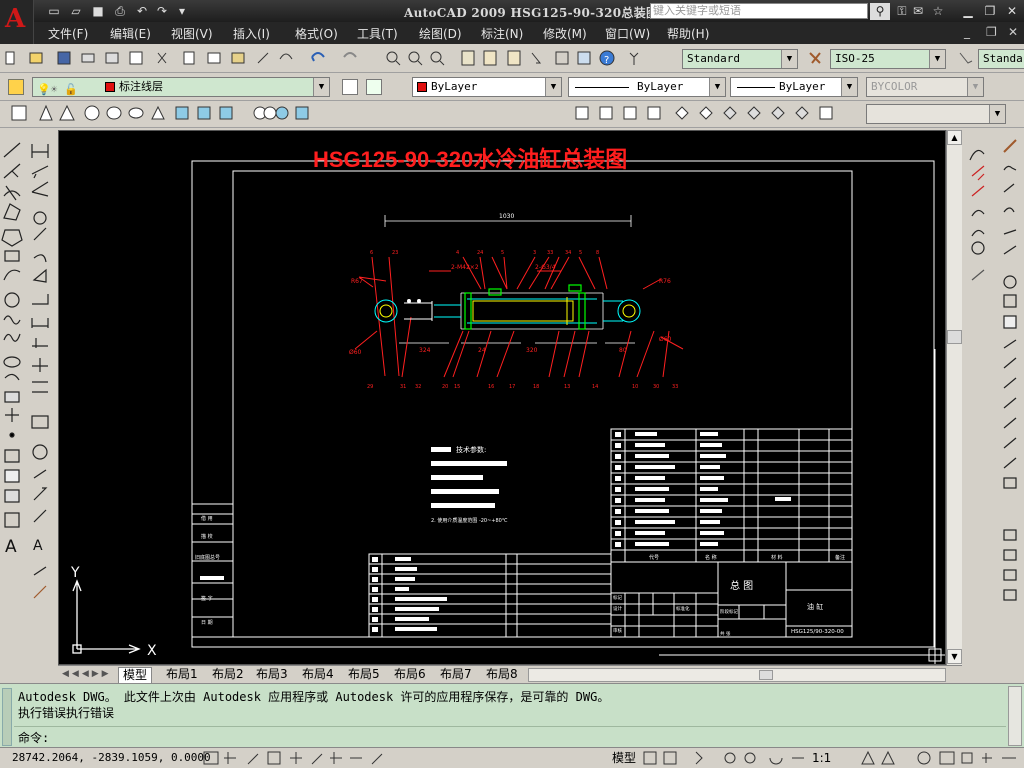 Image resolution: width=1024 pixels, height=768 pixels. What do you see at coordinates (251, 33) in the screenshot?
I see `menu-insert: 插入(I)` at bounding box center [251, 33].